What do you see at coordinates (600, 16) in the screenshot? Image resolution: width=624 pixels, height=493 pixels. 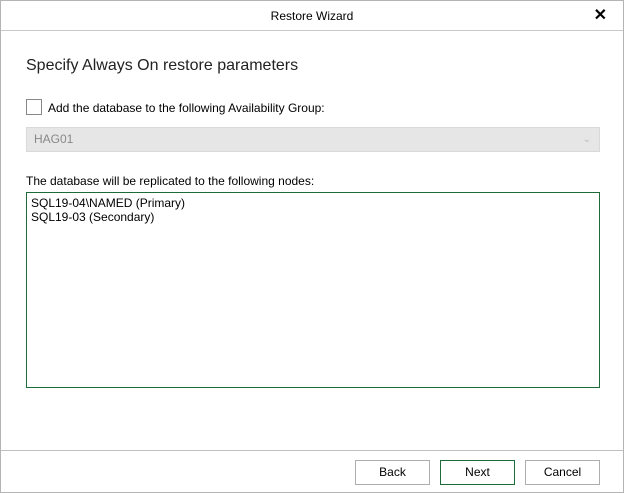 I see `close-icon: ✕` at bounding box center [600, 16].